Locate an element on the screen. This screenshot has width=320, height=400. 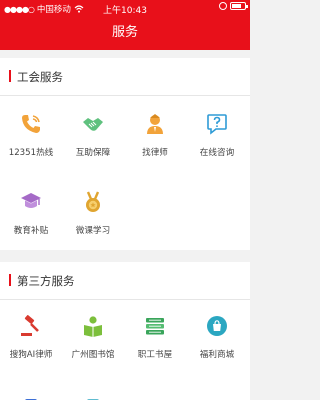
graduation-cap-icon is located at coordinates (31, 200).